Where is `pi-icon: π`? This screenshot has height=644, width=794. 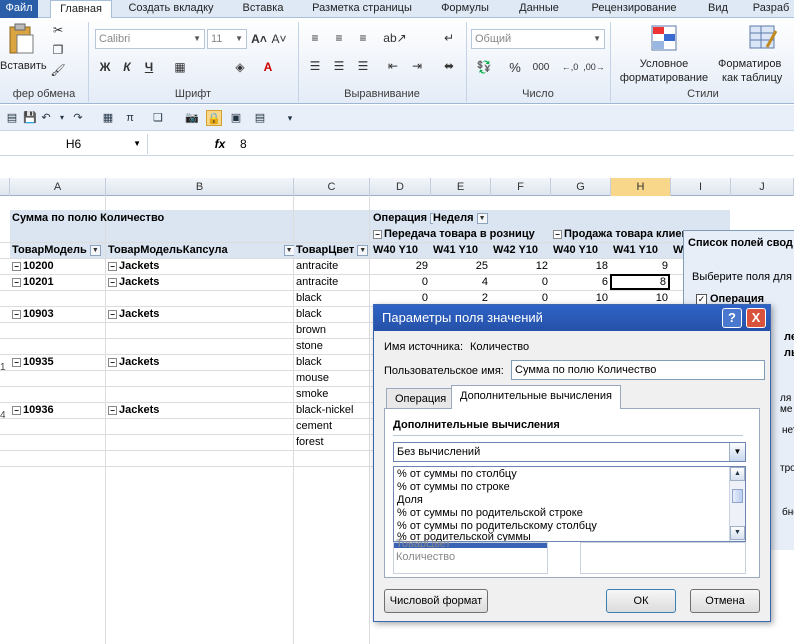
pi-icon: π is located at coordinates (130, 118).